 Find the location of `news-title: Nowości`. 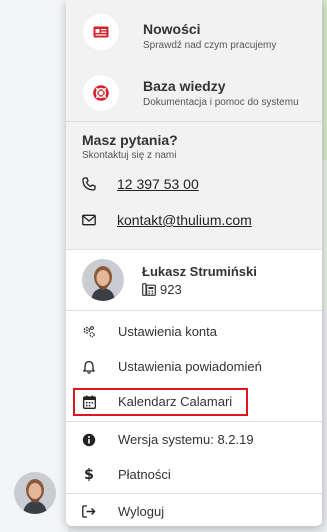

news-title: Nowości is located at coordinates (172, 29).